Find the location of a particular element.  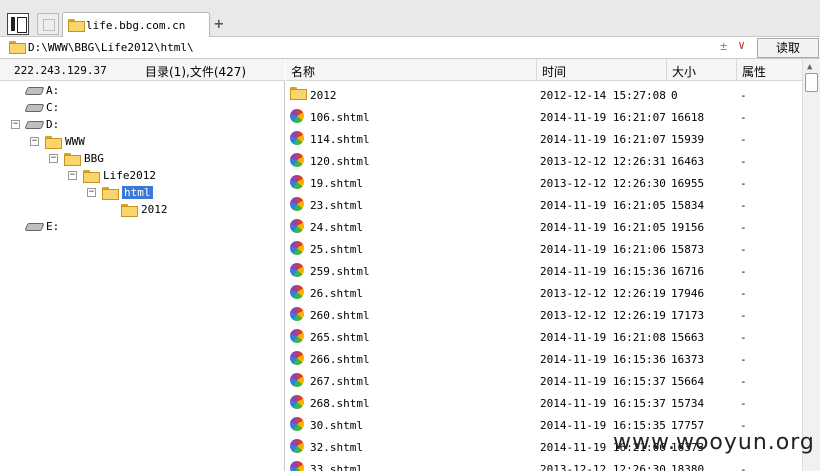

file-size: 17946 is located at coordinates (688, 293).